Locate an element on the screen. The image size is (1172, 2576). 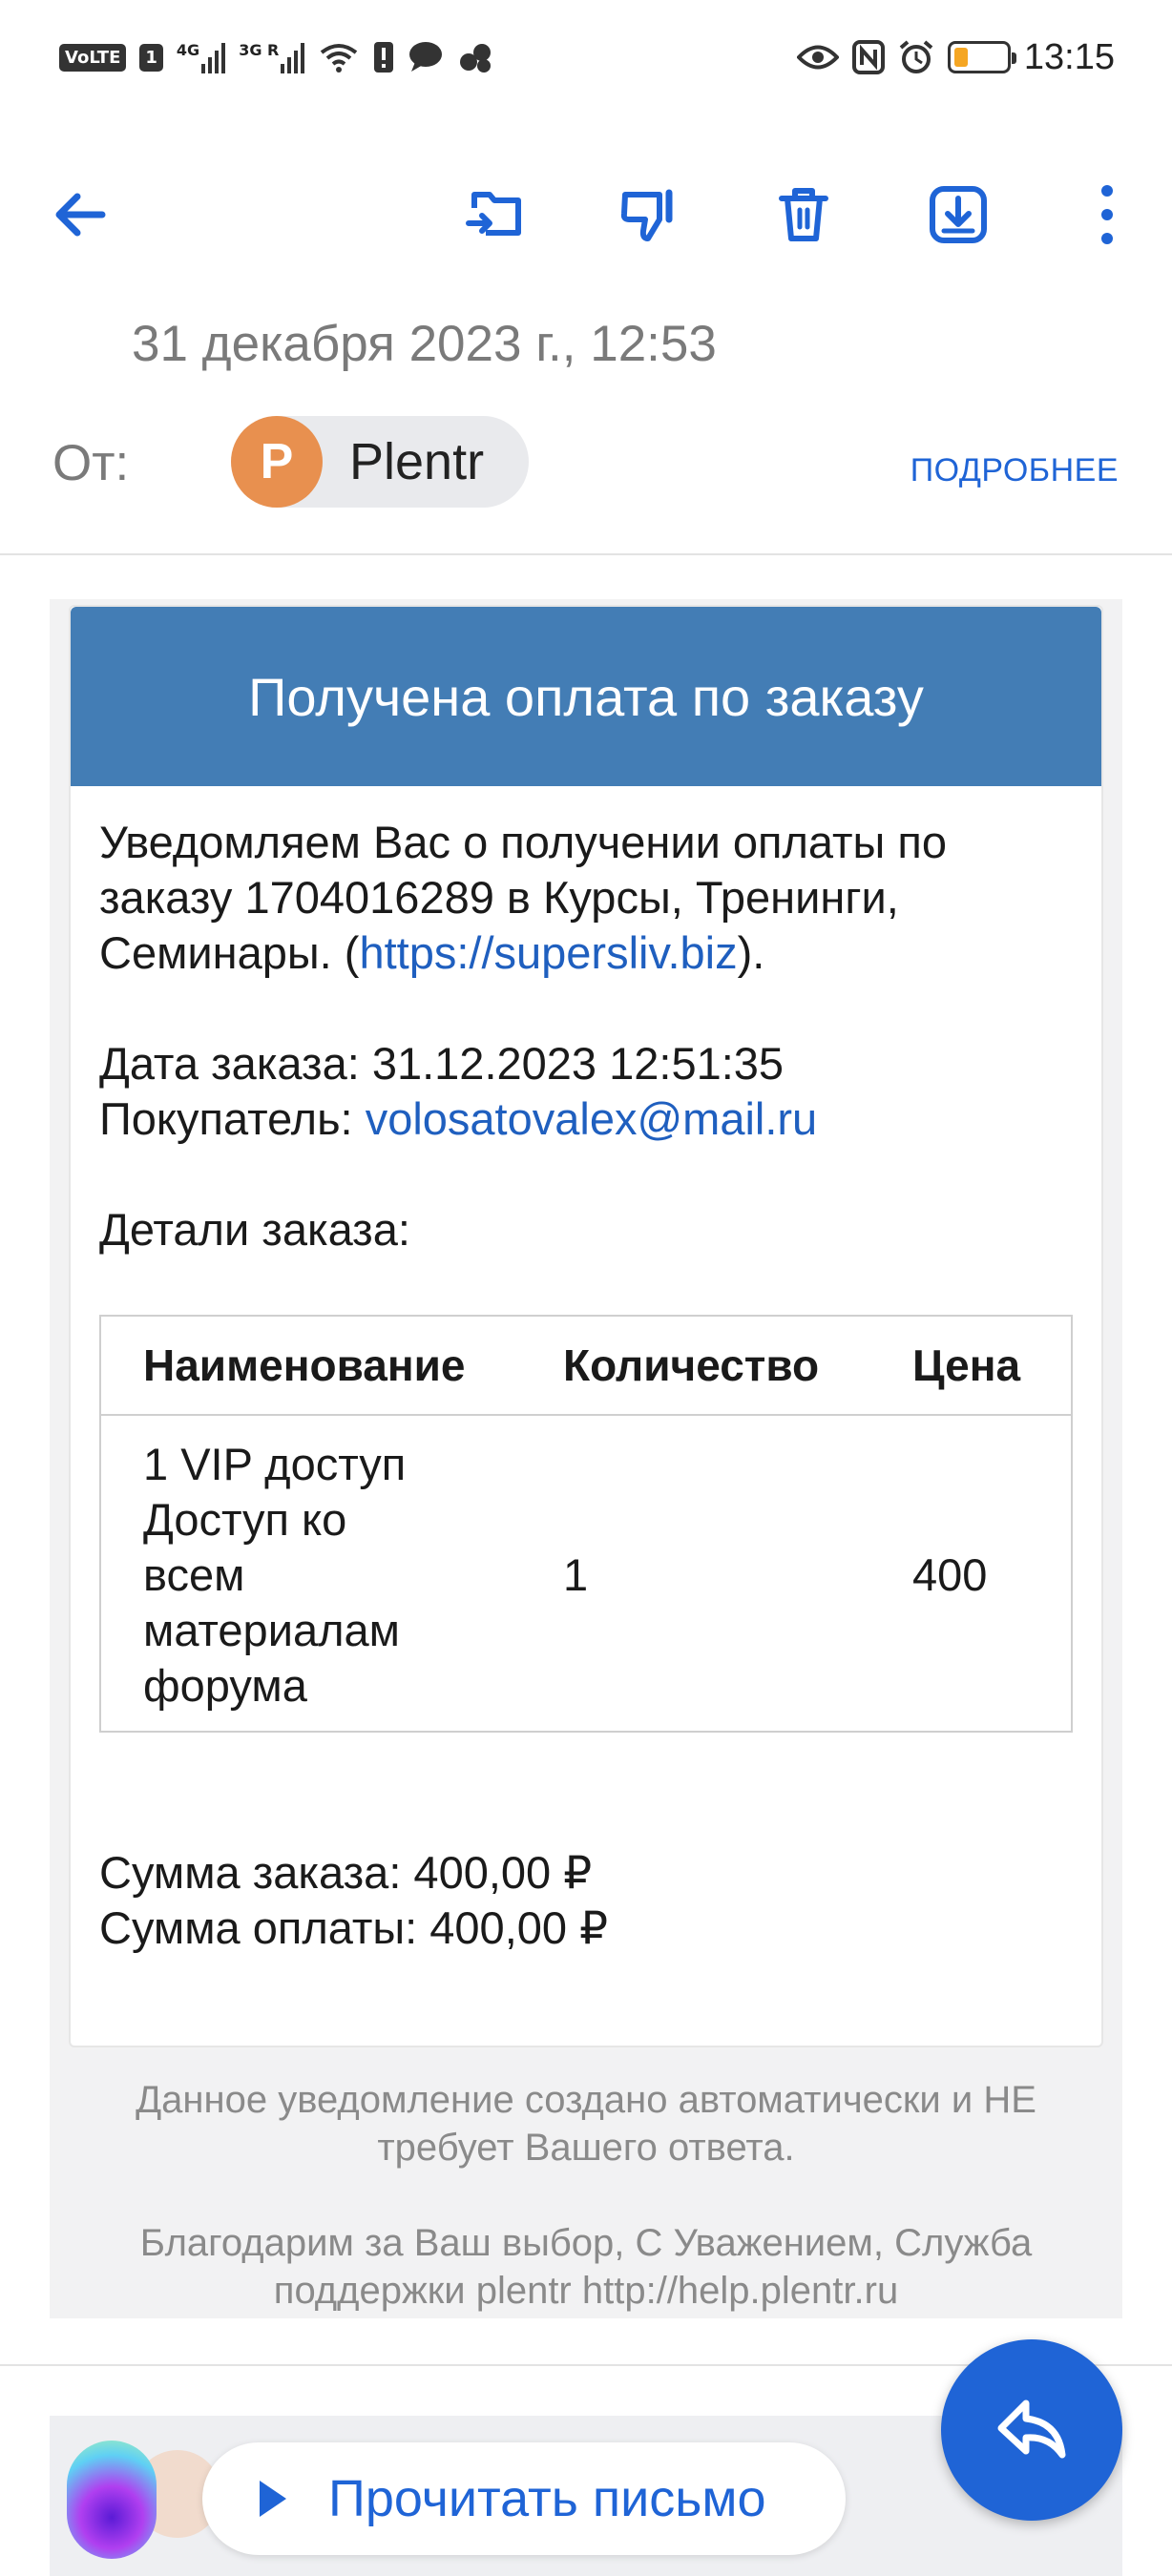
table-header-row: Наименование Количество Цена is located at coordinates (586, 1366).